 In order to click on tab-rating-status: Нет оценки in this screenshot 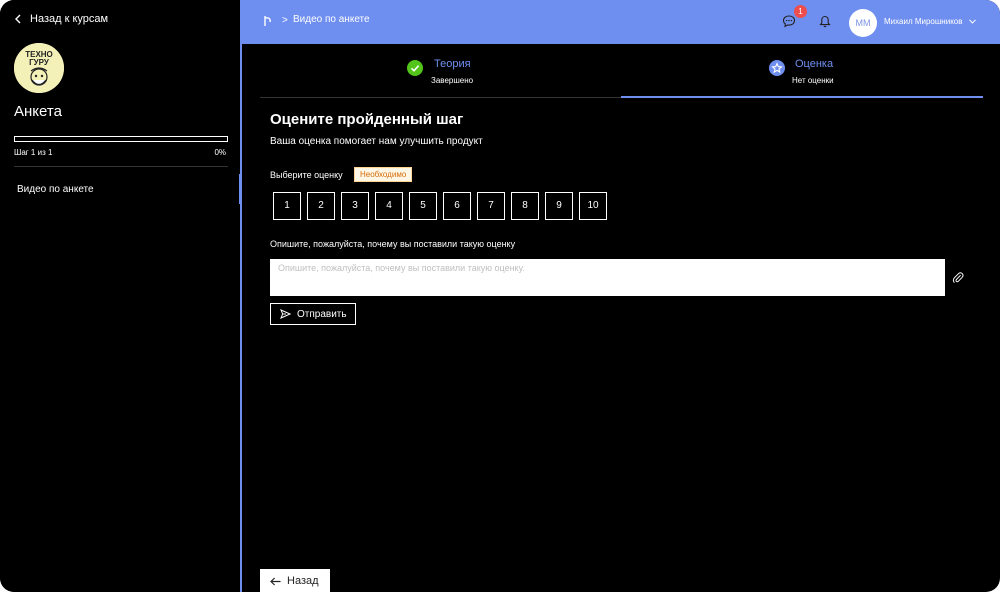, I will do `click(813, 80)`.